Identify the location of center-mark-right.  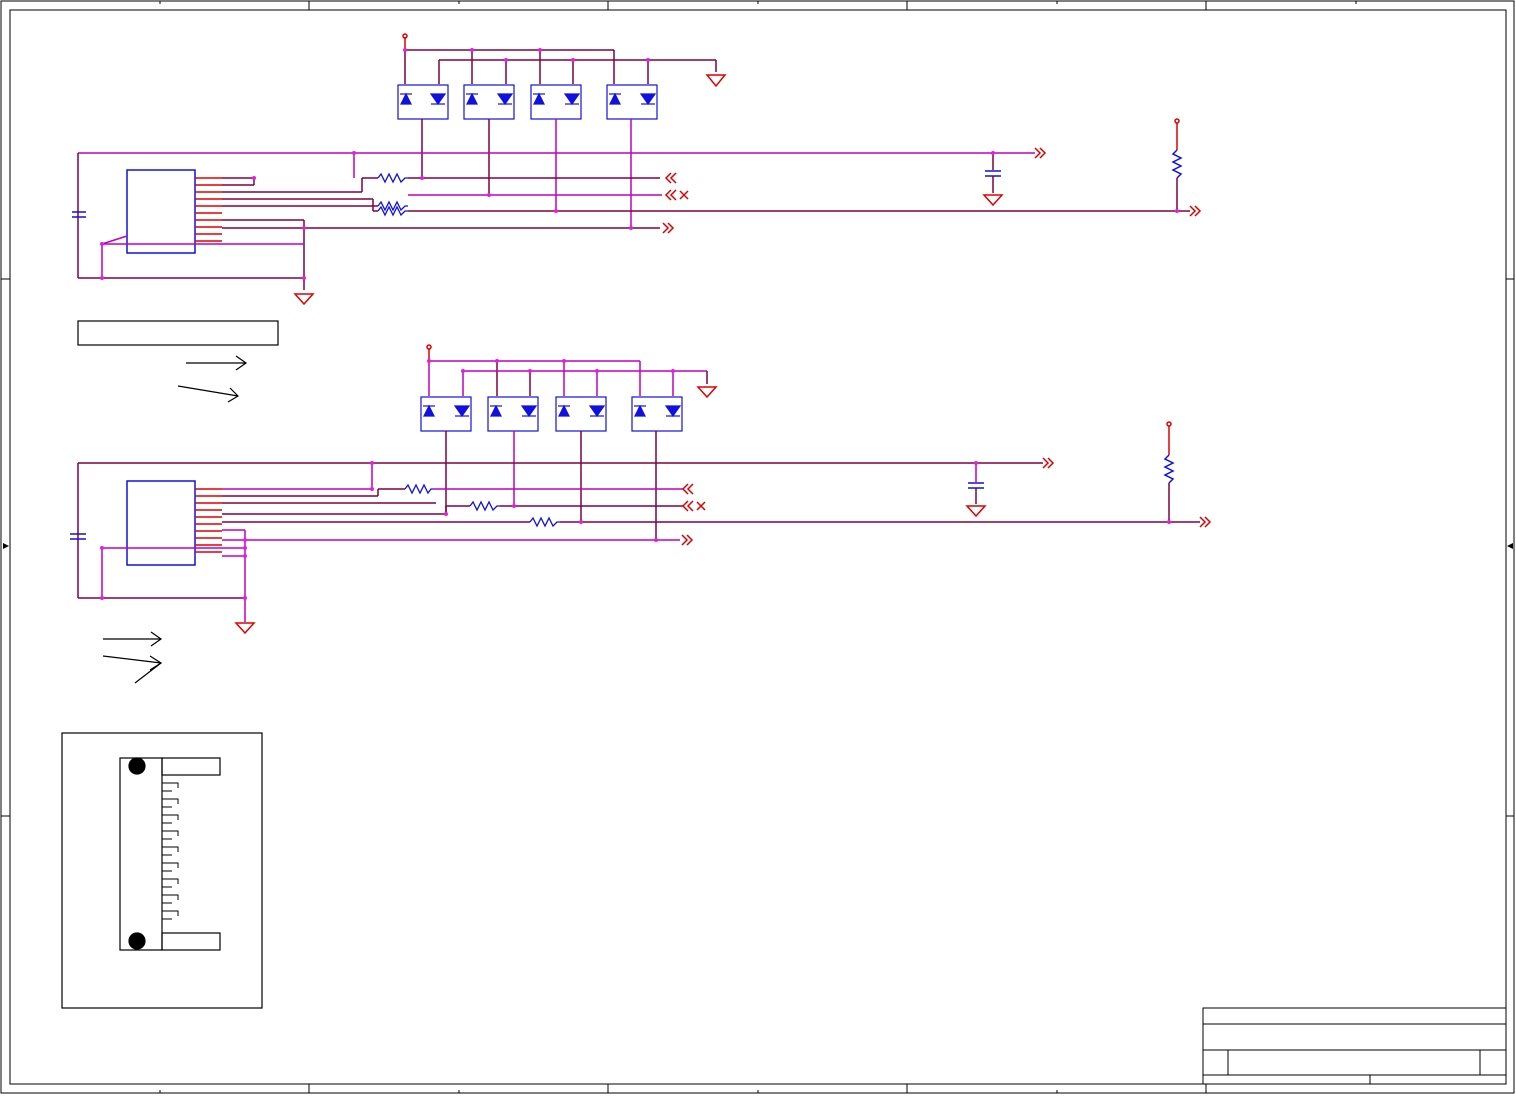
(1510, 546).